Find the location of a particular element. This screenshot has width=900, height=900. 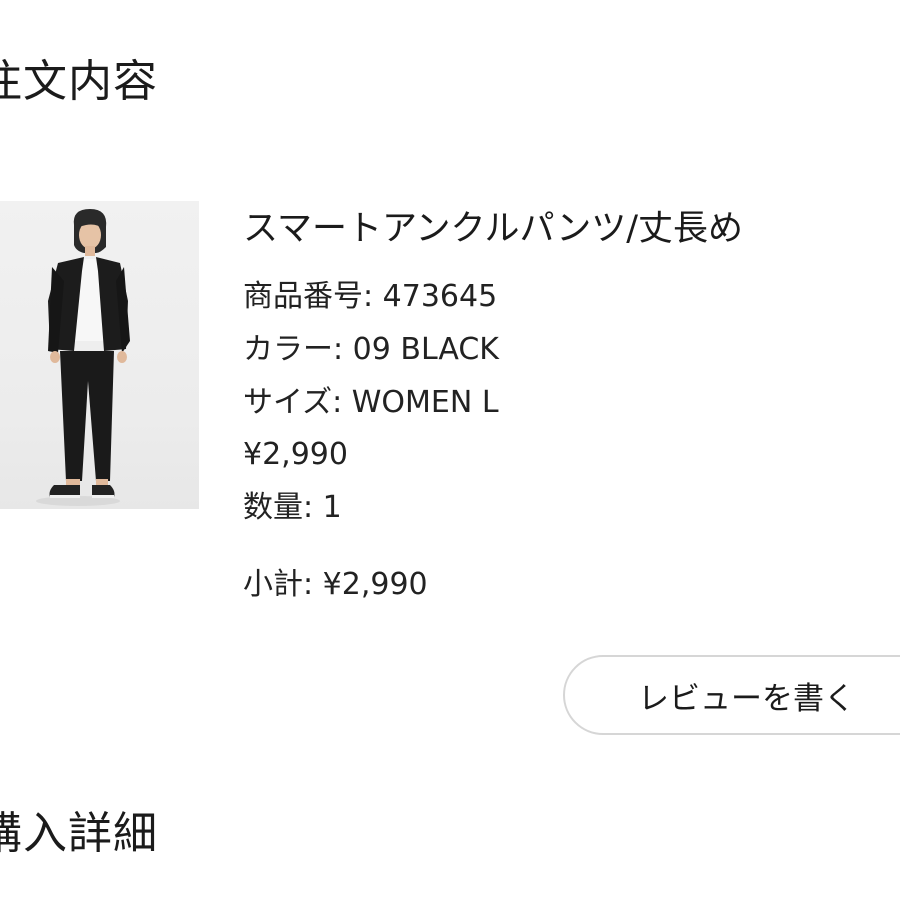

product-name: スマートアンクルパンツ/丈長め is located at coordinates (493, 229).